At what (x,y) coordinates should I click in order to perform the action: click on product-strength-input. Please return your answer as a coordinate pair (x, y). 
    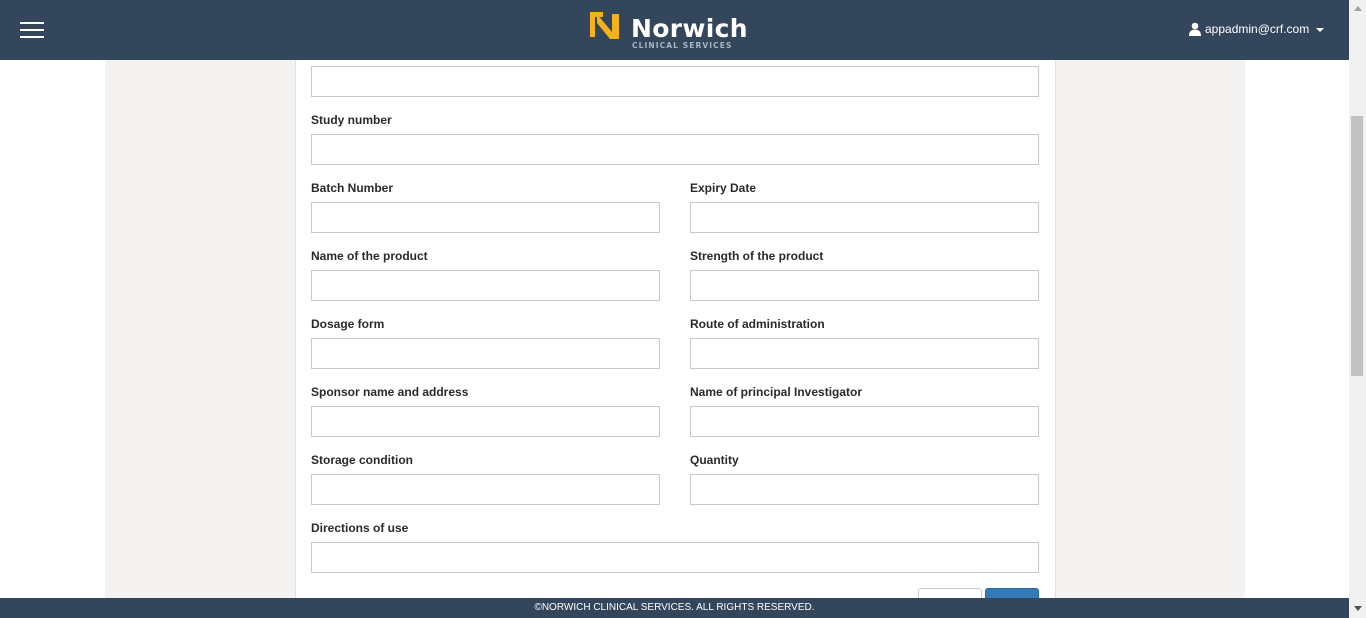
    Looking at the image, I should click on (864, 285).